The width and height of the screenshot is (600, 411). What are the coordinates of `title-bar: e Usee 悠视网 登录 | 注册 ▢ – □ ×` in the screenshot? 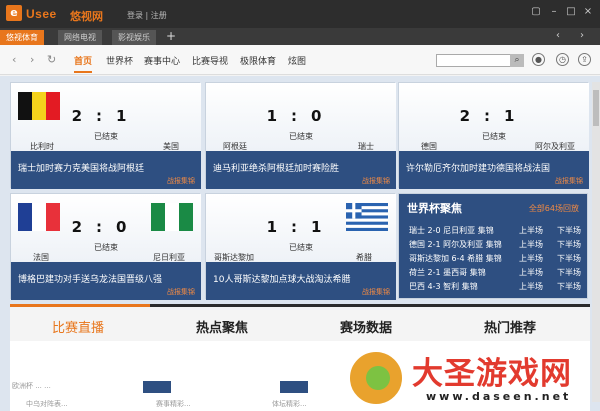 It's located at (300, 14).